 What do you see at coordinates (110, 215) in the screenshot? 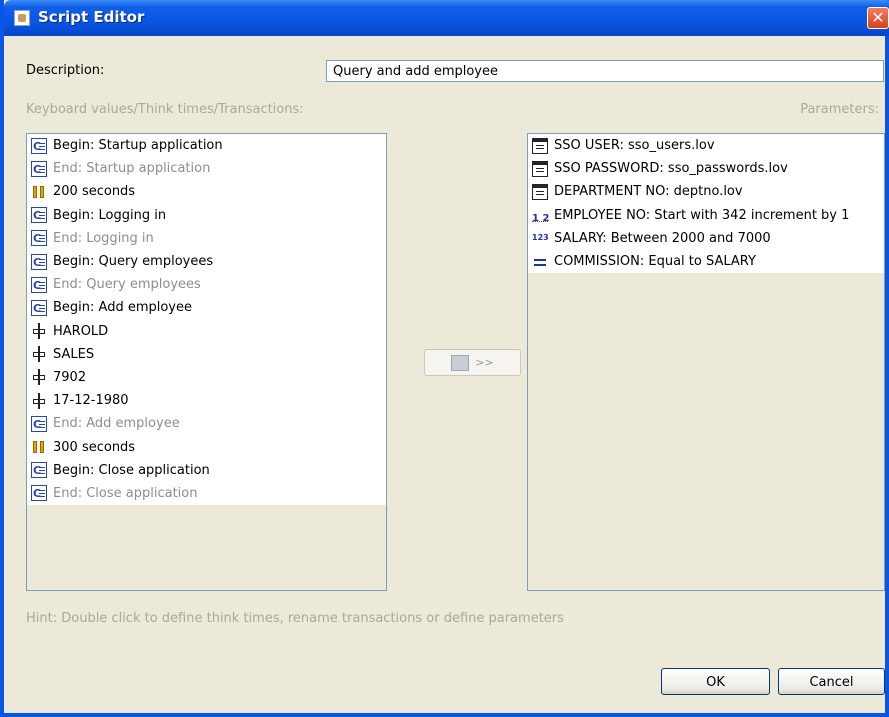
I see `action-item-text: Begin: Logging in` at bounding box center [110, 215].